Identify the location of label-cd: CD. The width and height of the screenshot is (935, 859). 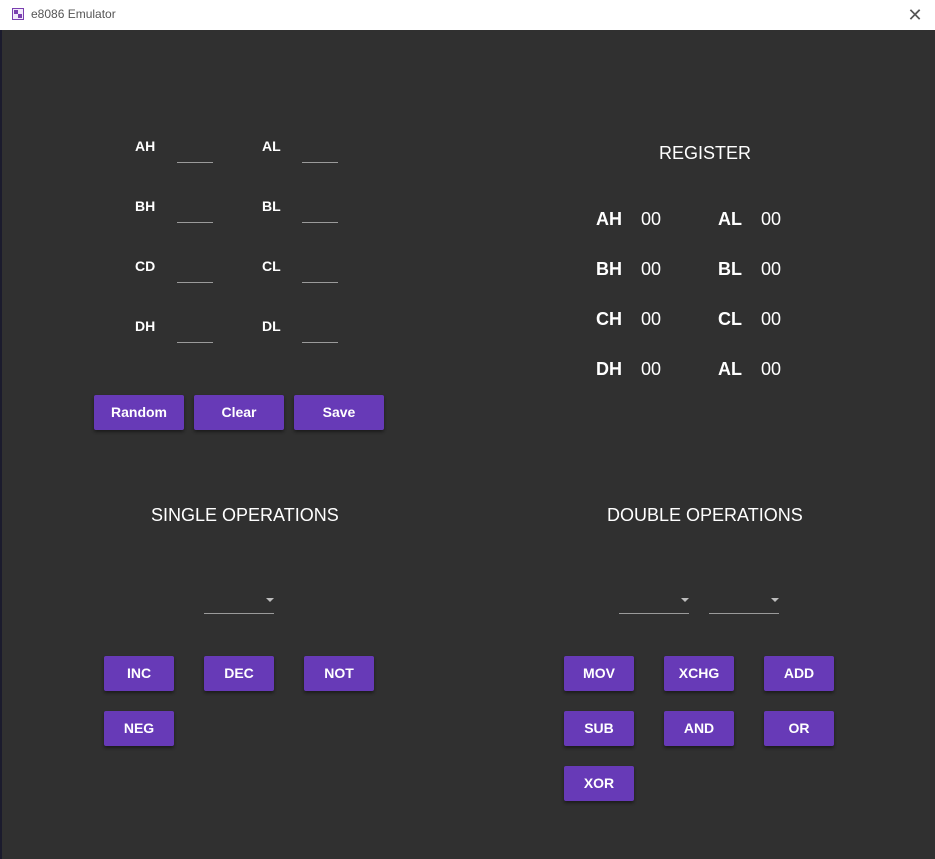
(145, 266).